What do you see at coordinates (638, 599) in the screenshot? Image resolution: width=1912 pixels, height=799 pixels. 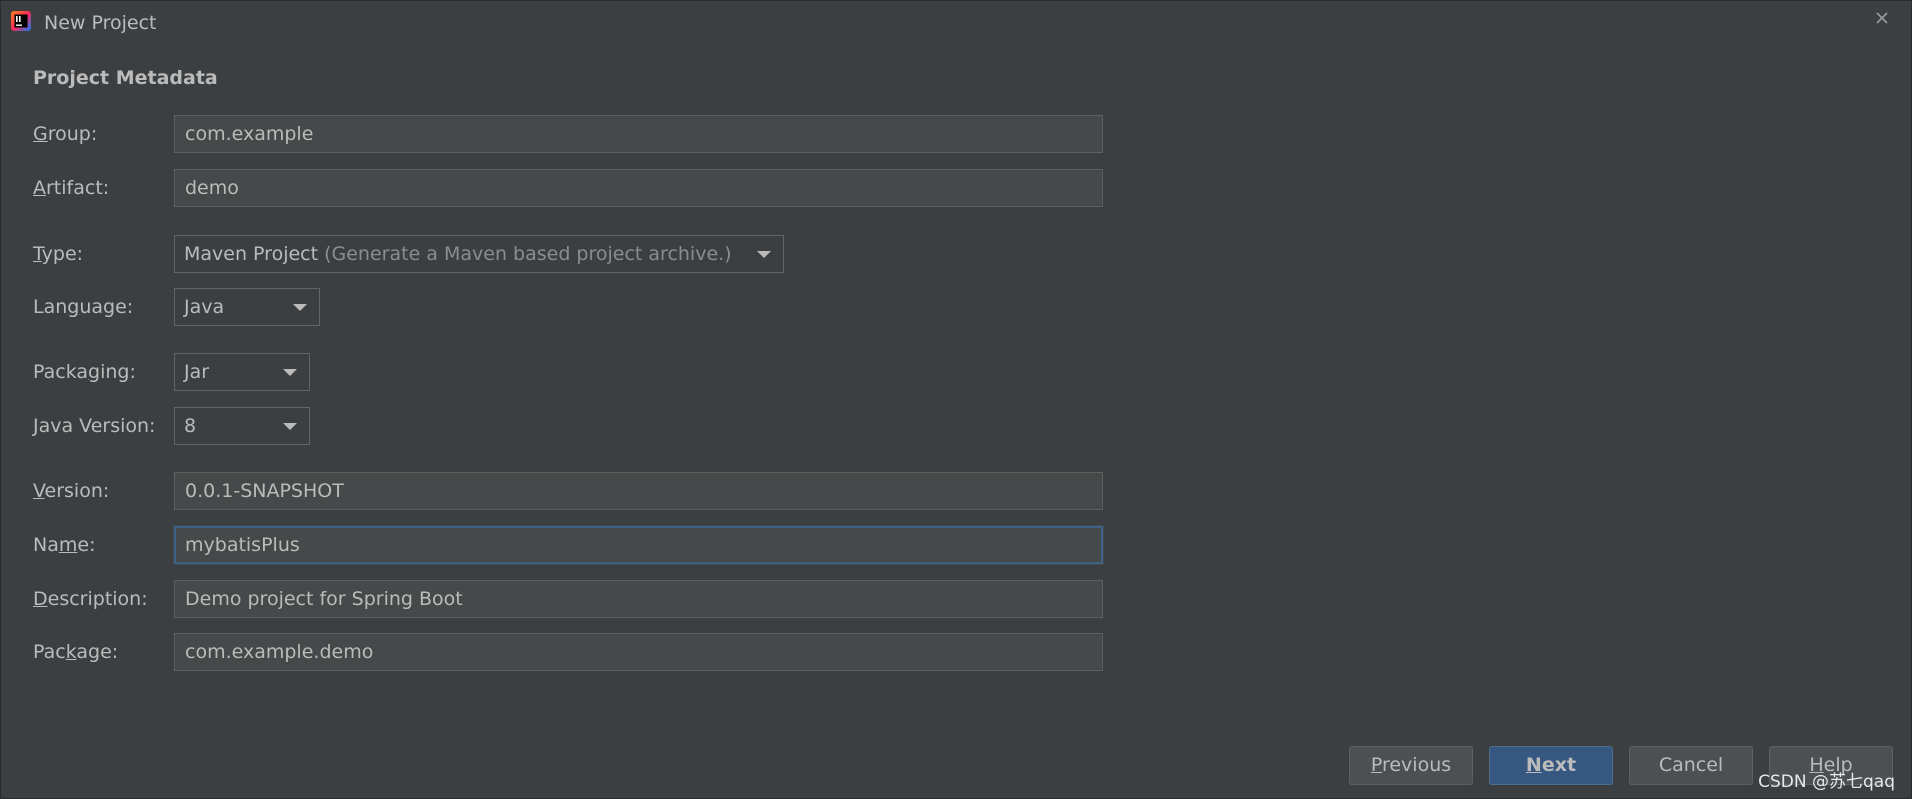 I see `description-input` at bounding box center [638, 599].